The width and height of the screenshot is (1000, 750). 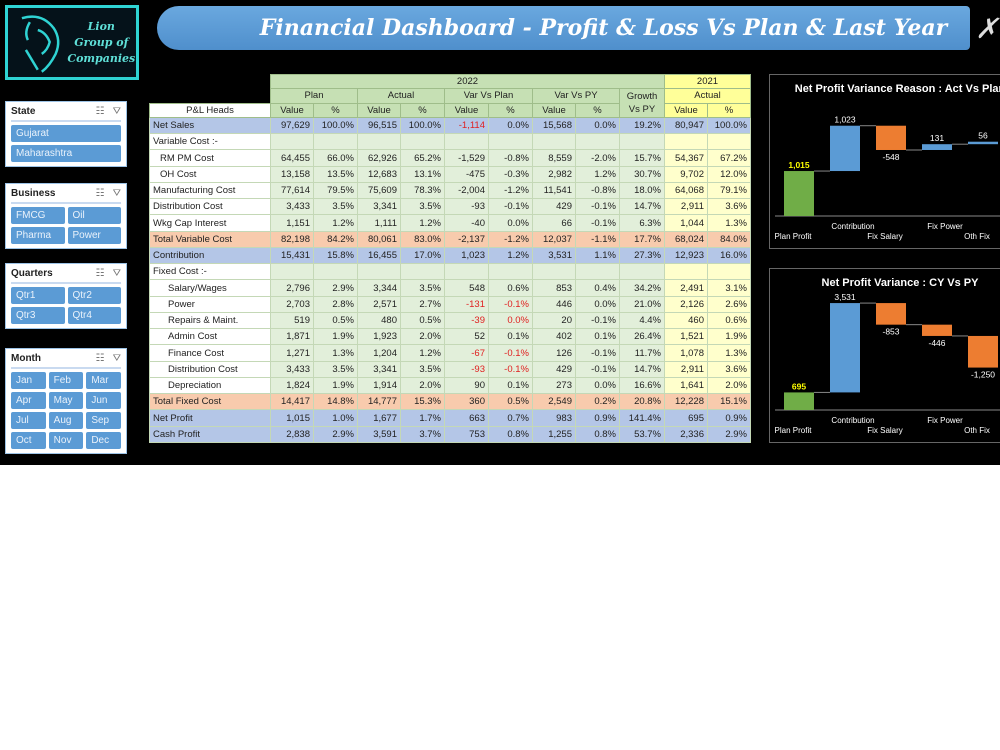 What do you see at coordinates (292, 369) in the screenshot?
I see `cell: 3,433` at bounding box center [292, 369].